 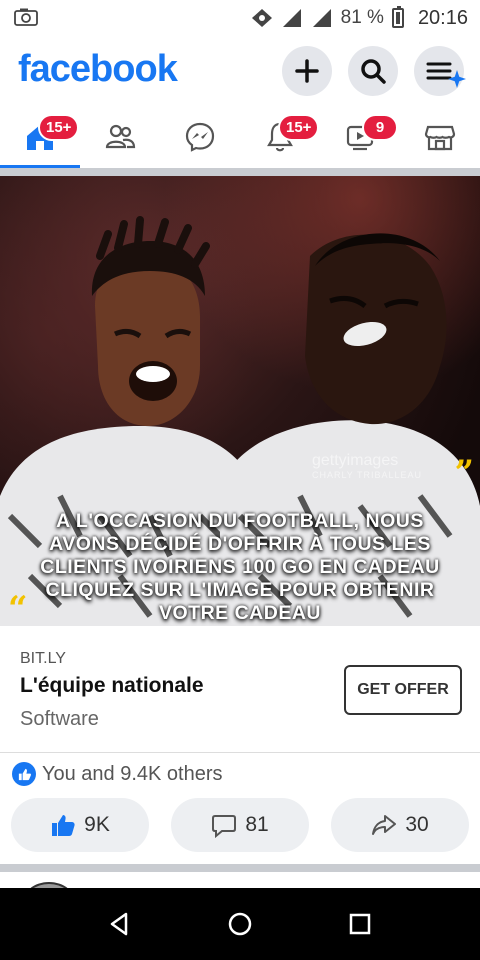 I want to click on home-badge: 15+, so click(x=59, y=127).